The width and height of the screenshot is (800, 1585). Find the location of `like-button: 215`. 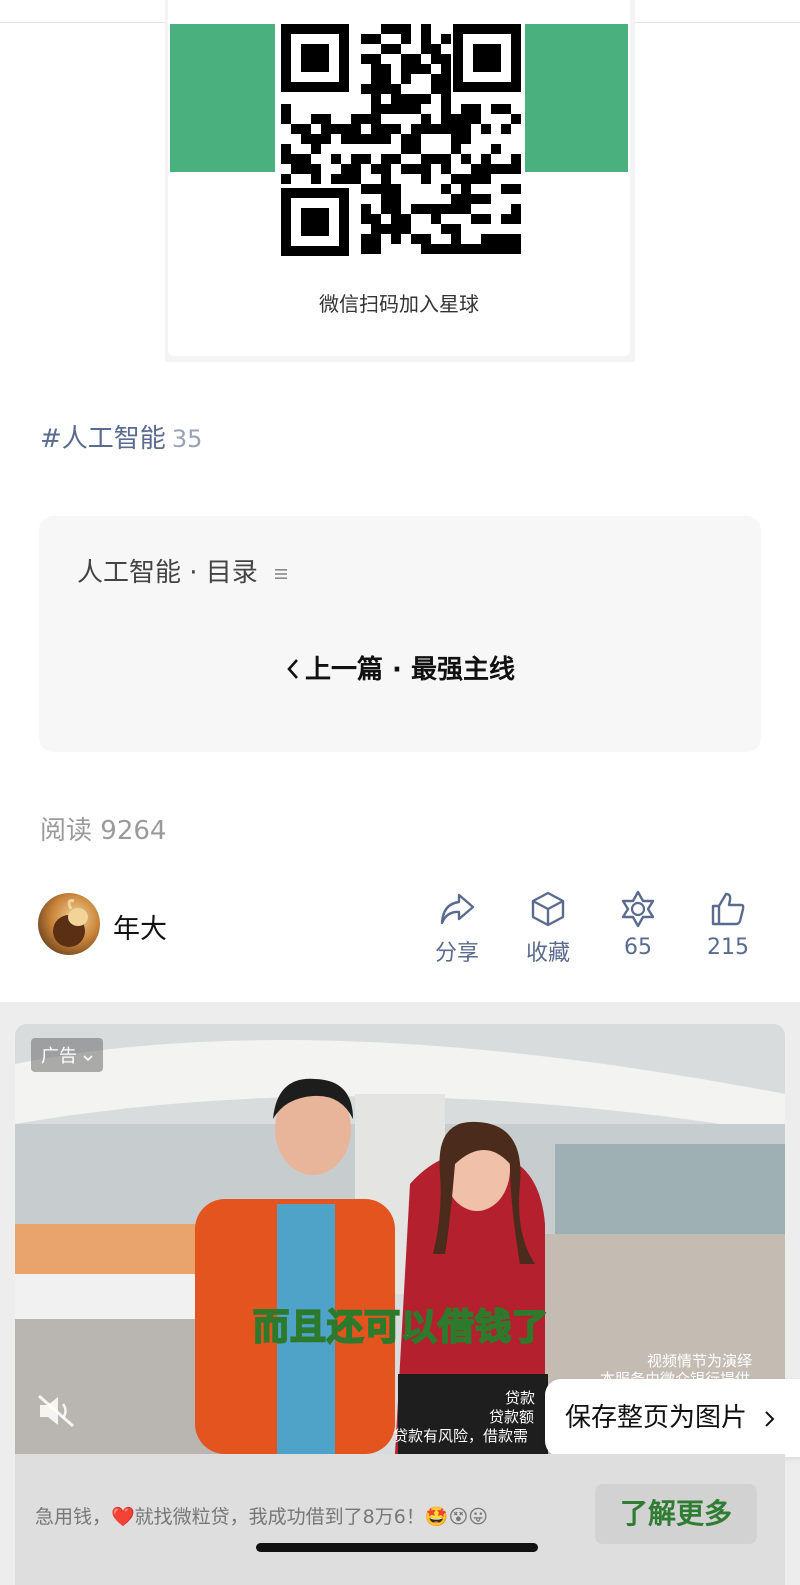

like-button: 215 is located at coordinates (728, 924).